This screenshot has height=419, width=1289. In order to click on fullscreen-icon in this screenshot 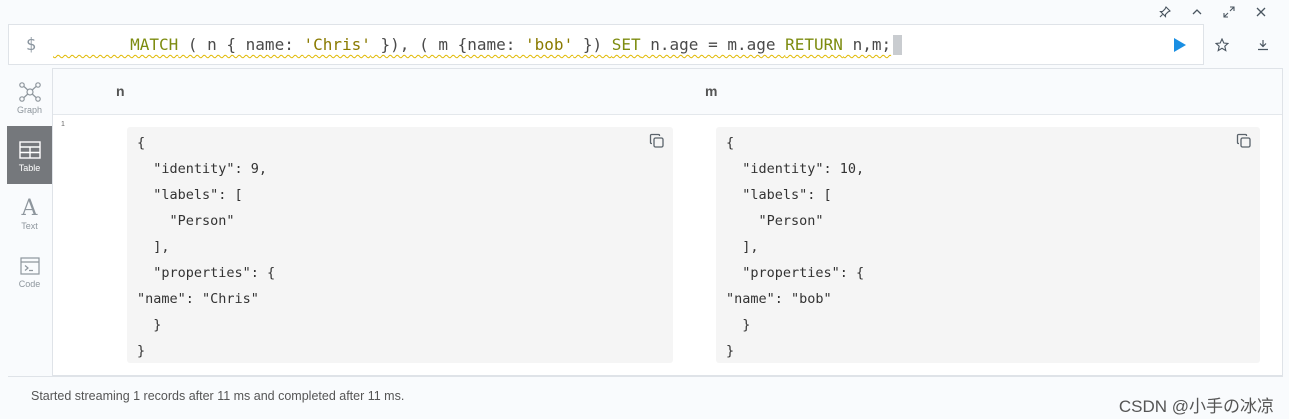, I will do `click(1229, 12)`.